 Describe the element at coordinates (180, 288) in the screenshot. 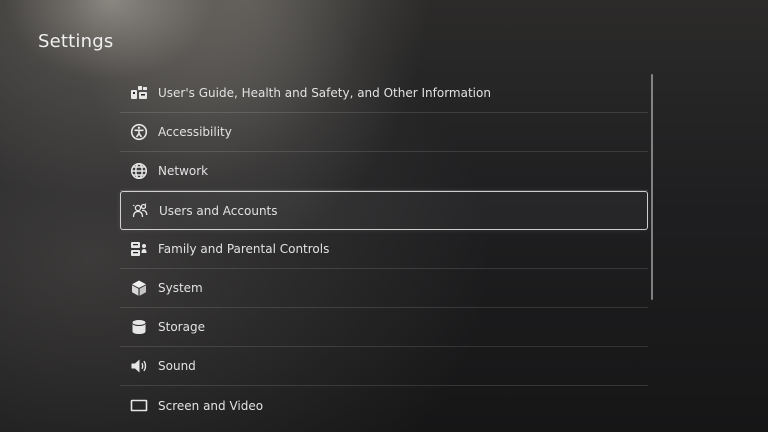

I see `menu-item-label: System` at that location.